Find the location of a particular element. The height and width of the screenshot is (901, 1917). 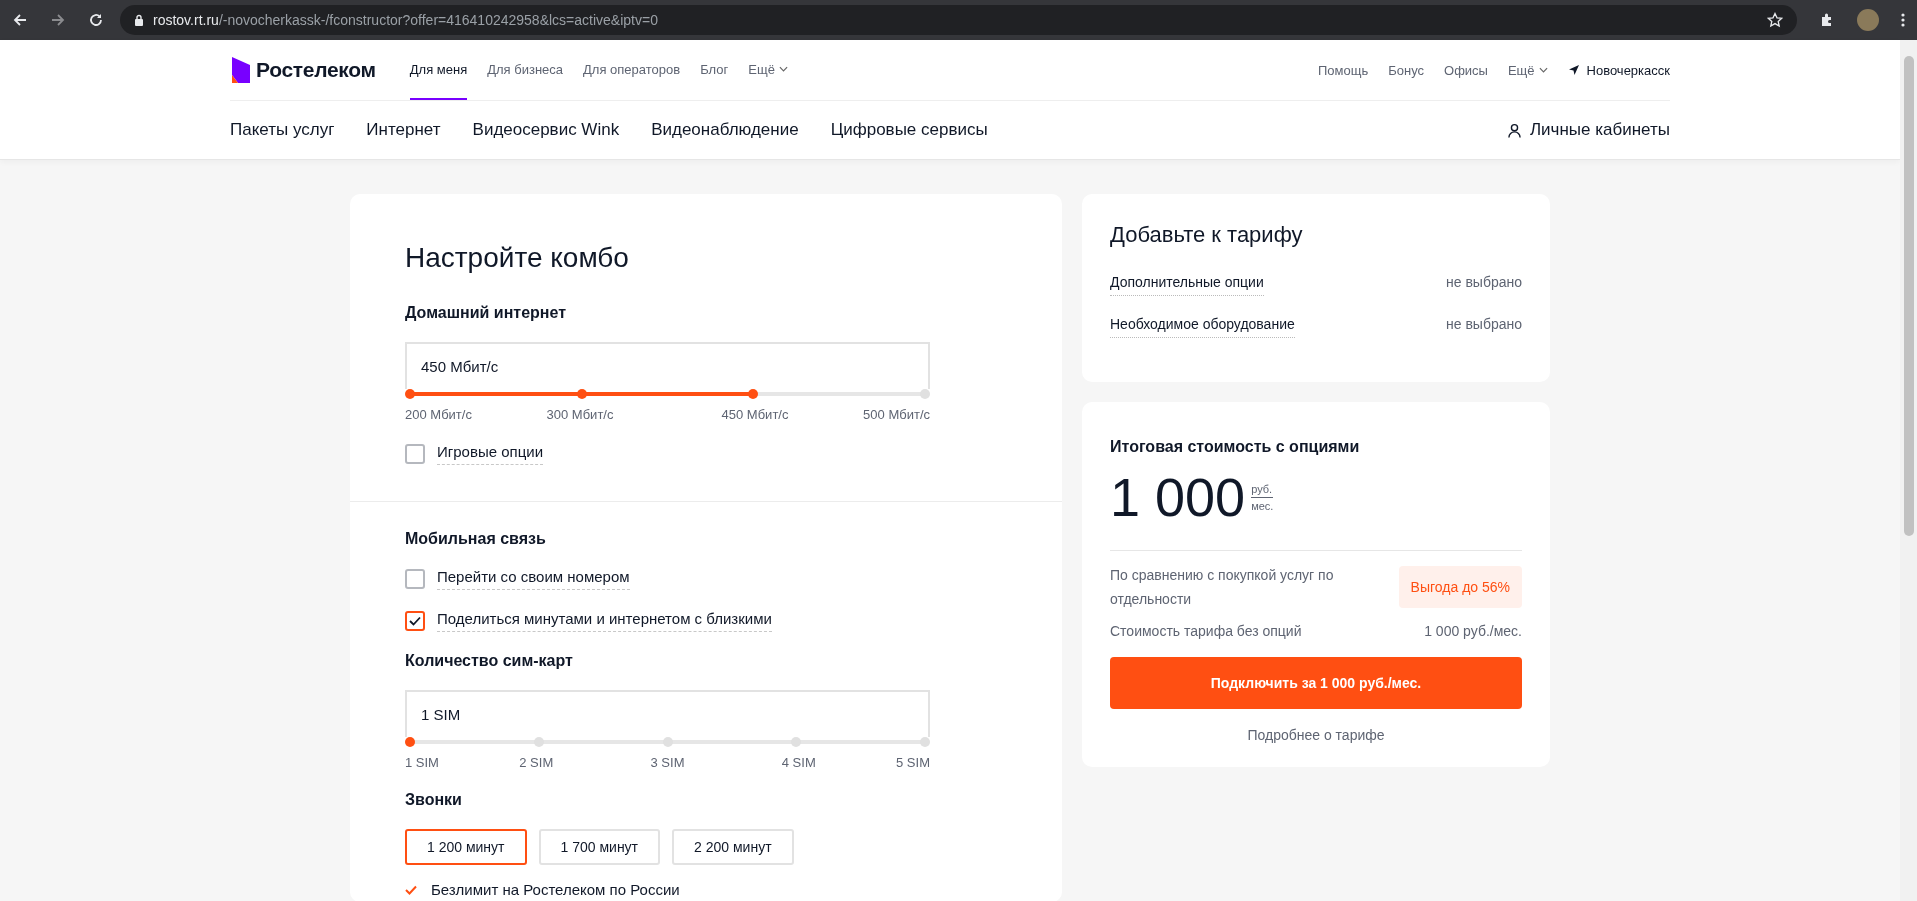

utility-link: Офисы is located at coordinates (1466, 70).